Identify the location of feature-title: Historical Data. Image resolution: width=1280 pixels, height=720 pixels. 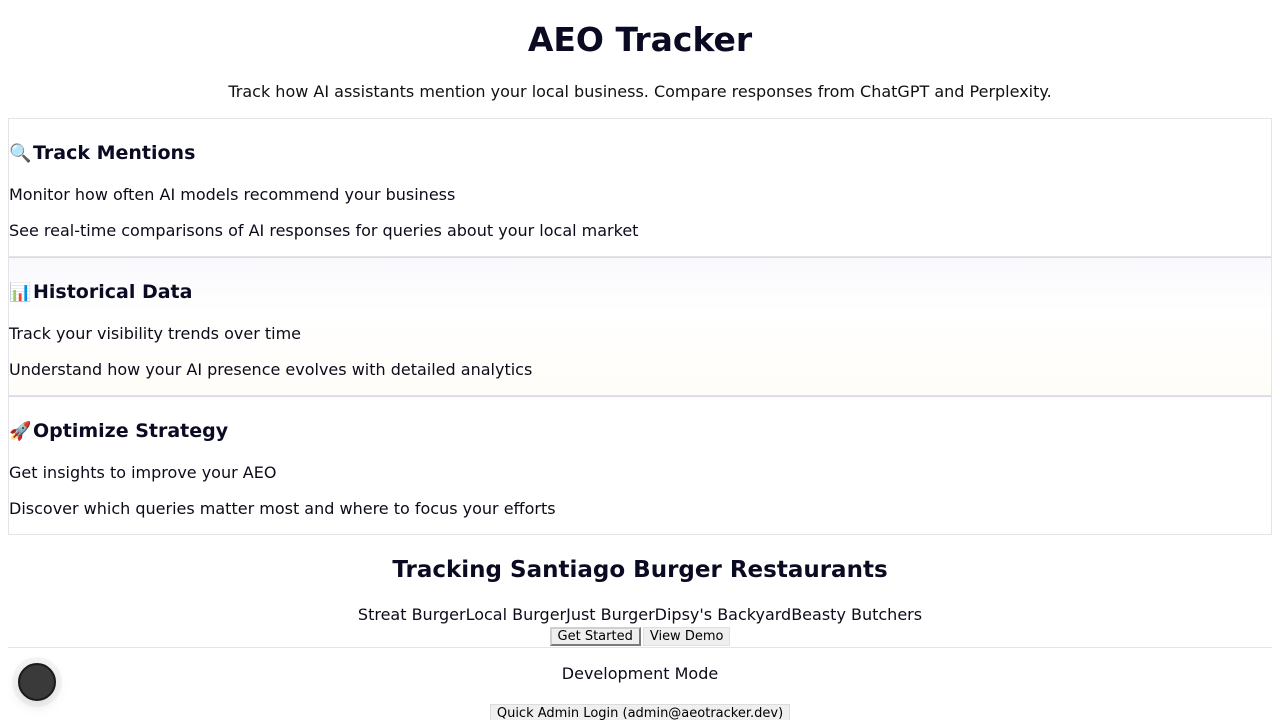
(113, 292).